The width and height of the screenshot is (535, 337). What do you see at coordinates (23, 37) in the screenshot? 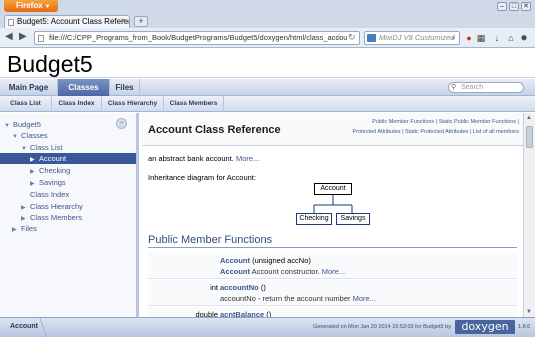
I see `forward-icon: ▶` at bounding box center [23, 37].